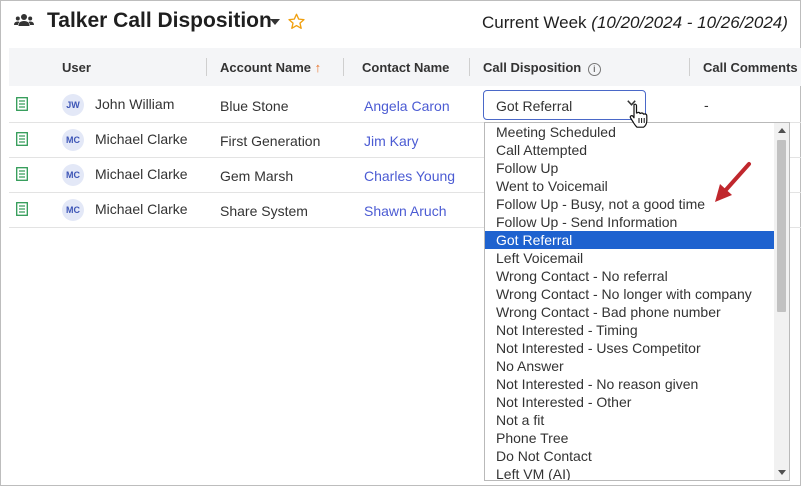 This screenshot has height=486, width=801. I want to click on account-name: Blue Stone, so click(254, 106).